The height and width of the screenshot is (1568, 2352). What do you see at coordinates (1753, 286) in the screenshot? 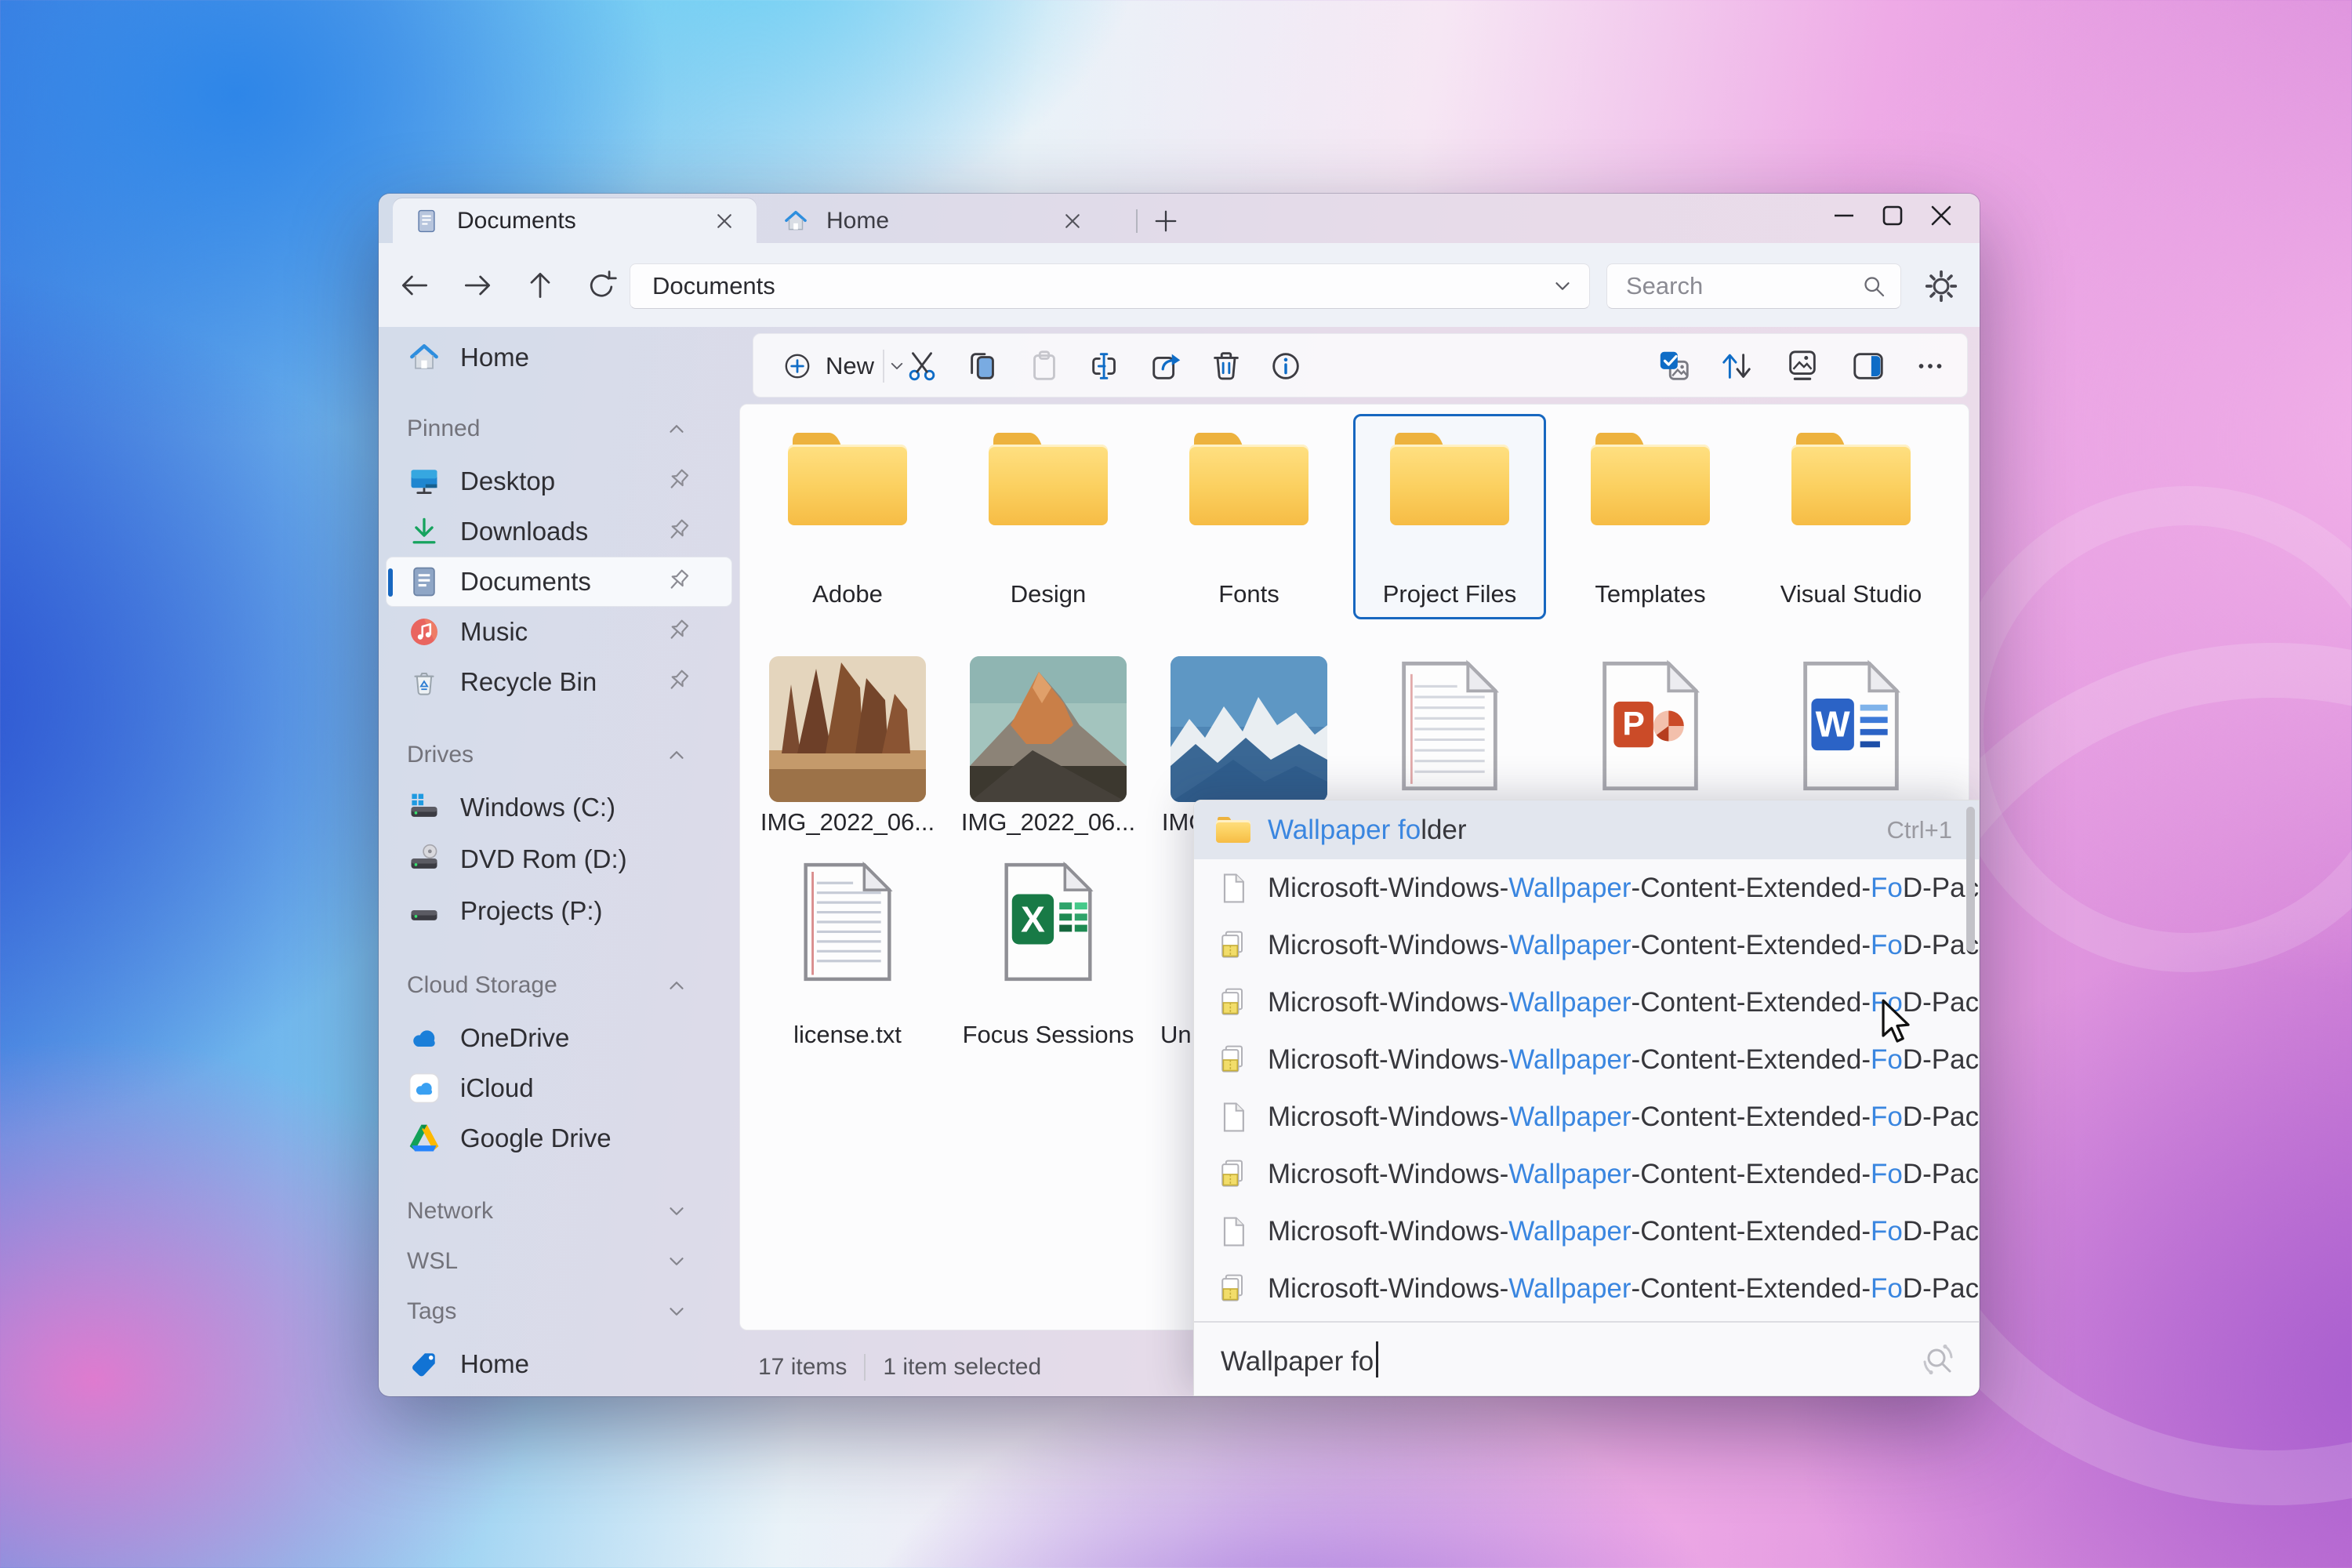
I see `search-input: Search` at bounding box center [1753, 286].